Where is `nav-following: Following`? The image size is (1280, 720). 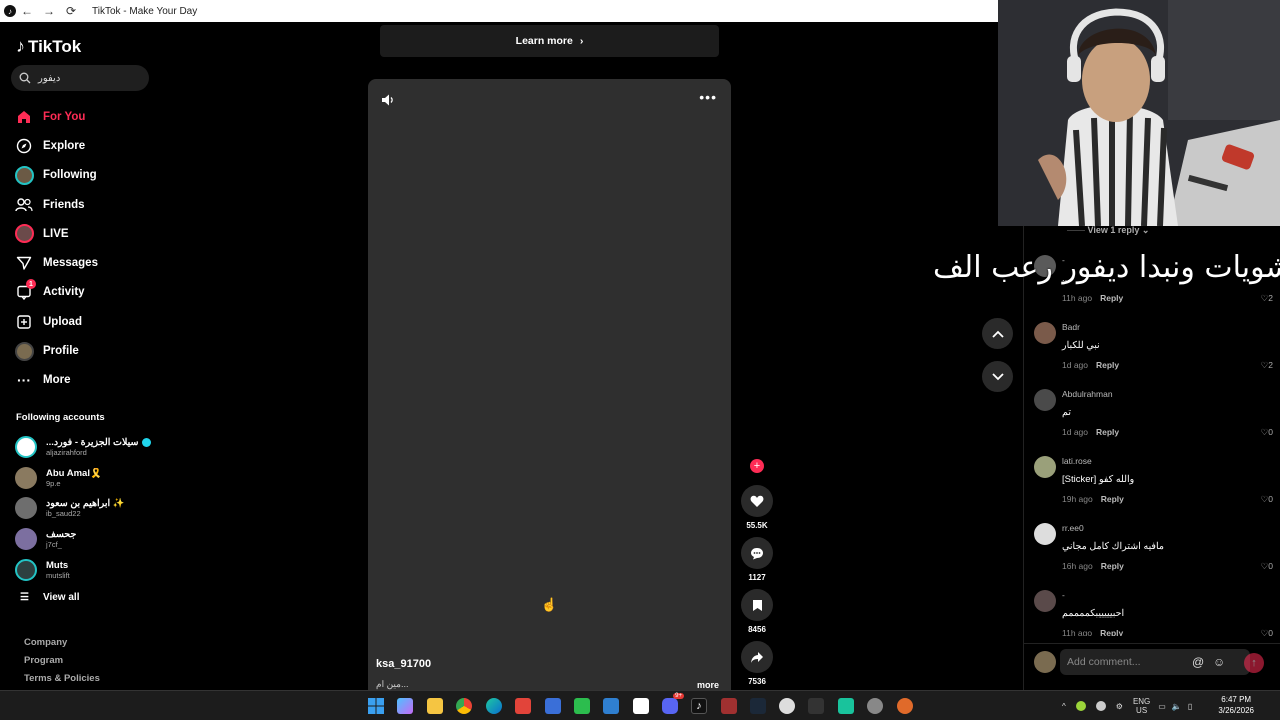
nav-following: Following is located at coordinates (84, 175).